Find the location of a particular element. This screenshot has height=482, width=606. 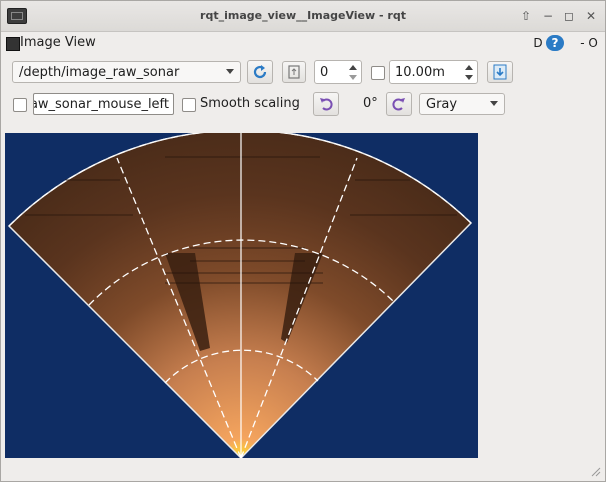

rotate-right-icon is located at coordinates (398, 104).